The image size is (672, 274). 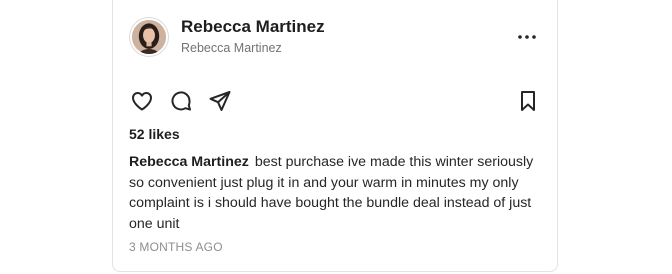 I want to click on post-timestamp: 3 MONTHS AGO, so click(x=176, y=247).